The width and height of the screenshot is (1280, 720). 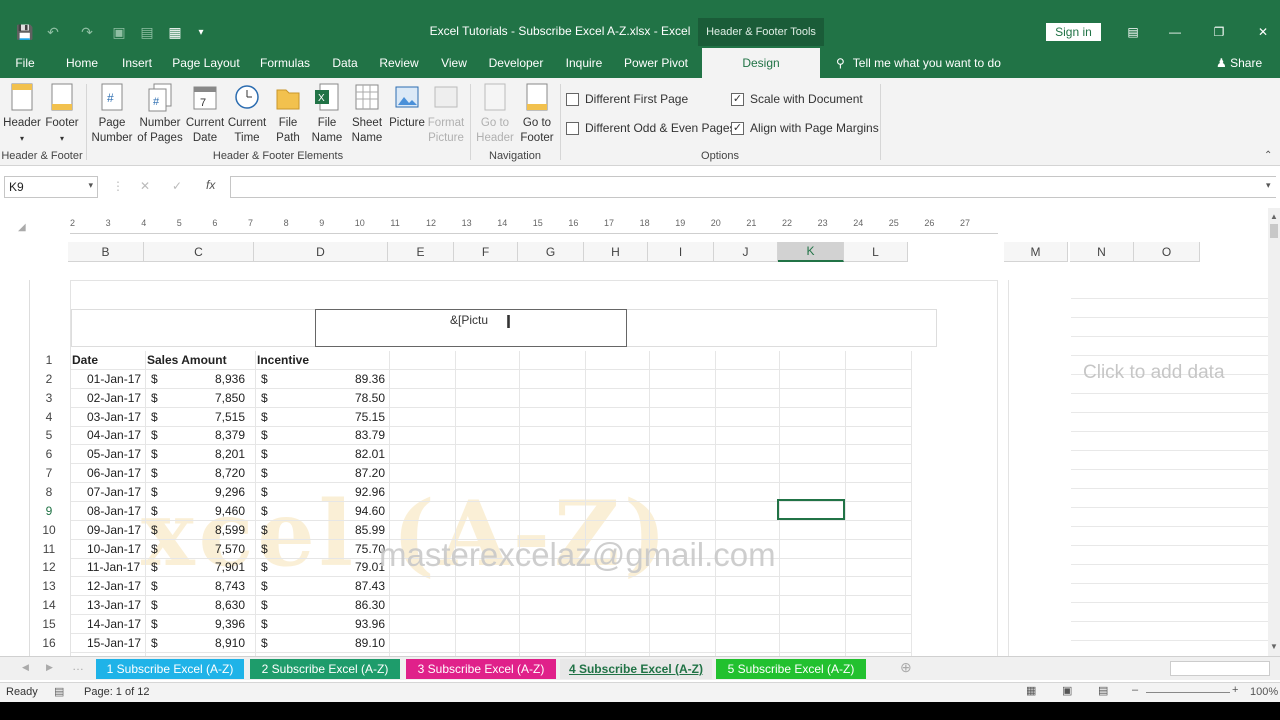 What do you see at coordinates (228, 417) in the screenshot?
I see `table-cell: 7,515` at bounding box center [228, 417].